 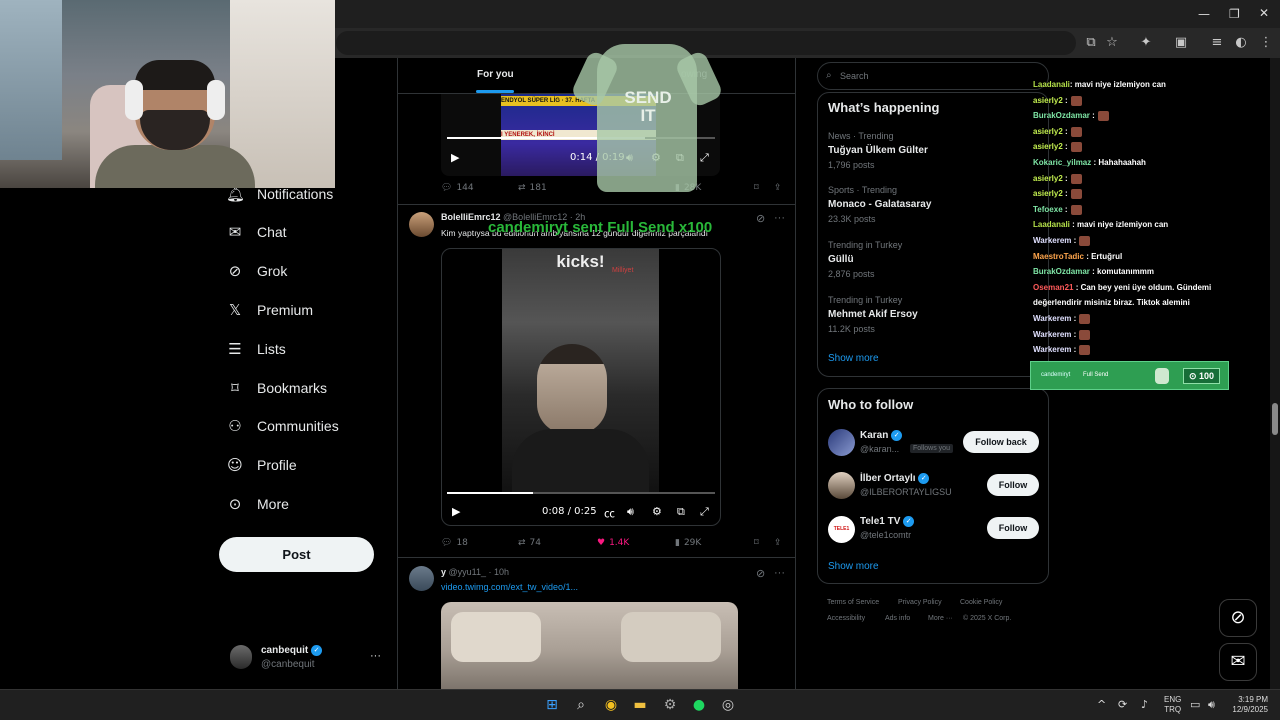 I want to click on extensions-icon: ✦, so click(x=1146, y=43).